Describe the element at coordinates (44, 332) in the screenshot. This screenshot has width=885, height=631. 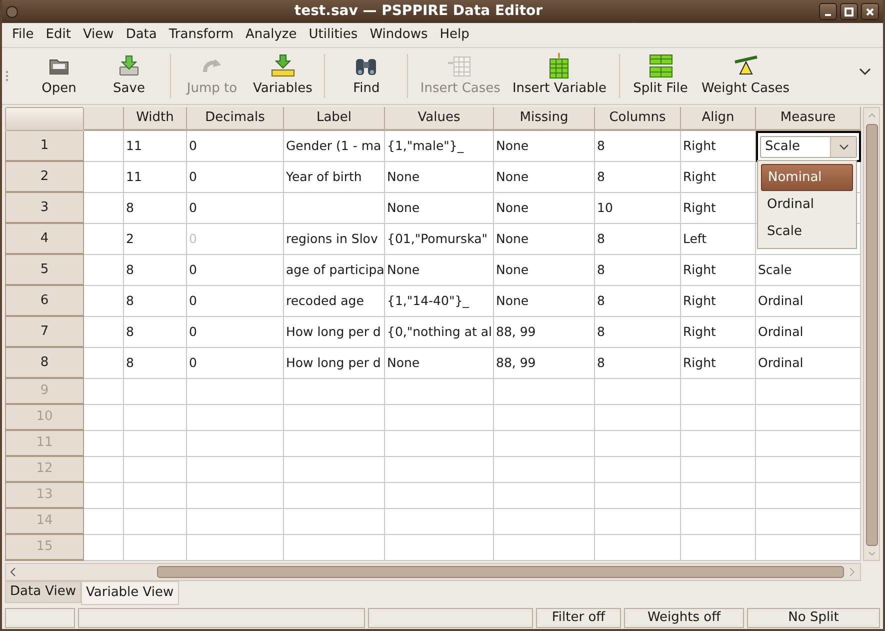
I see `row-header: 7` at that location.